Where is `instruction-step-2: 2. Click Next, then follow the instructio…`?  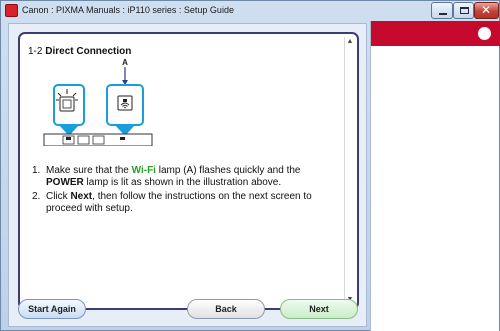 instruction-step-2: 2. Click Next, then follow the instructio… is located at coordinates (172, 202).